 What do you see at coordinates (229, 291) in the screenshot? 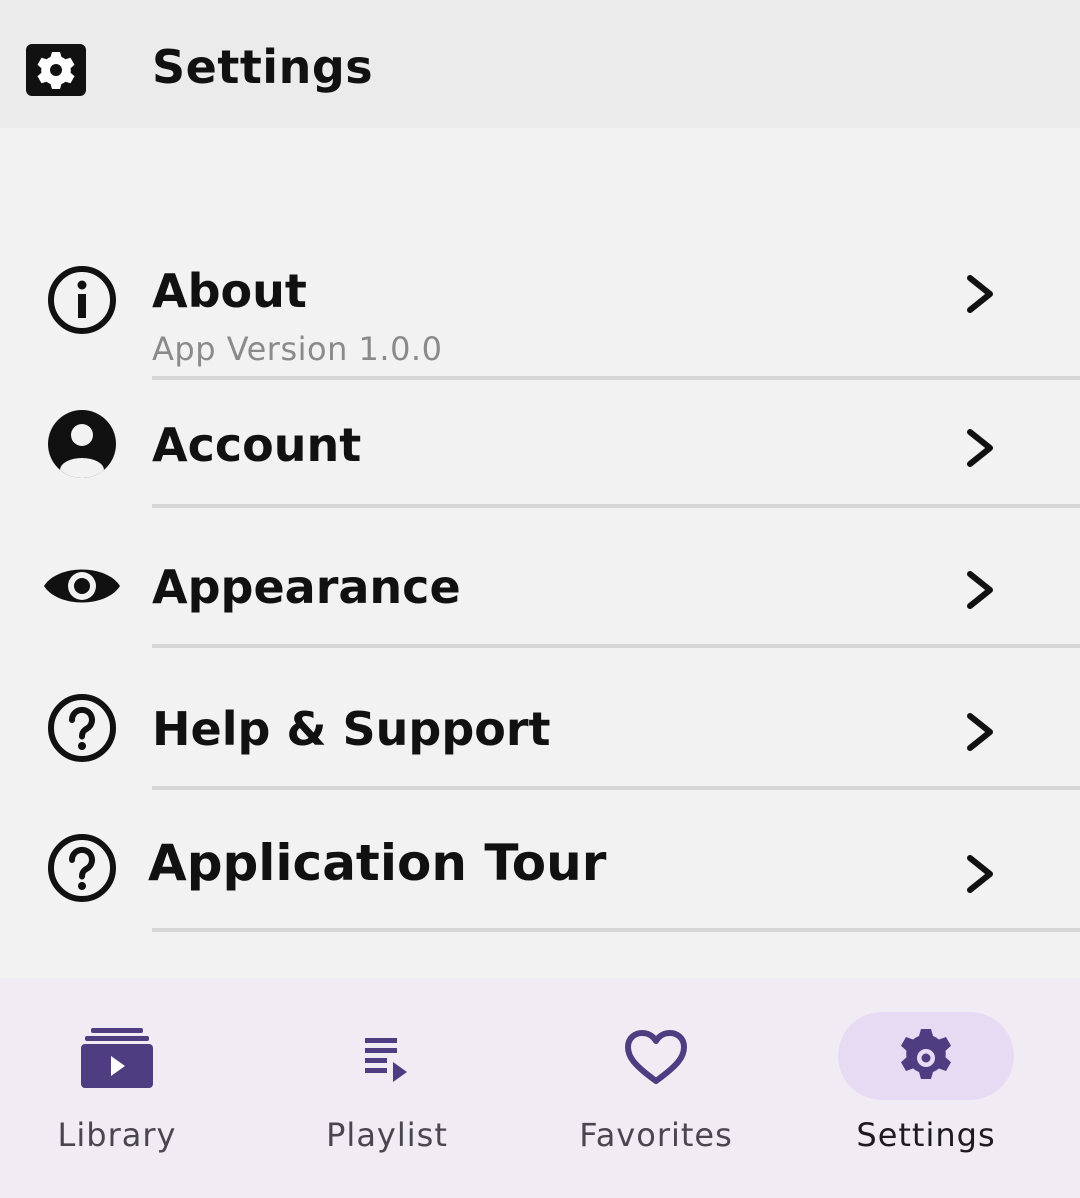
I see `settings-item-label: About` at bounding box center [229, 291].